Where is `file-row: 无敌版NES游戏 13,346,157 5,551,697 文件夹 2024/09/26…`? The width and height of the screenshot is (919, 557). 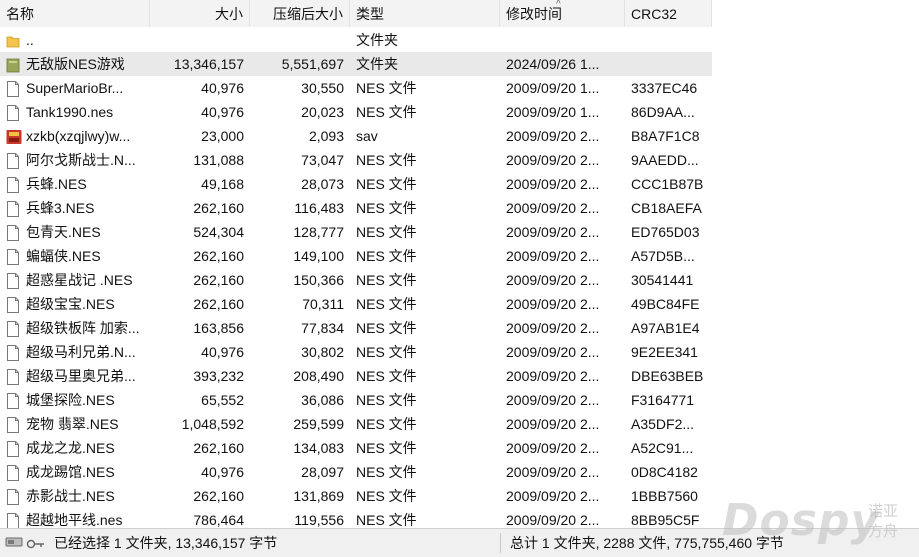
file-row: 无敌版NES游戏 13,346,157 5,551,697 文件夹 2024/09/26… is located at coordinates (356, 64).